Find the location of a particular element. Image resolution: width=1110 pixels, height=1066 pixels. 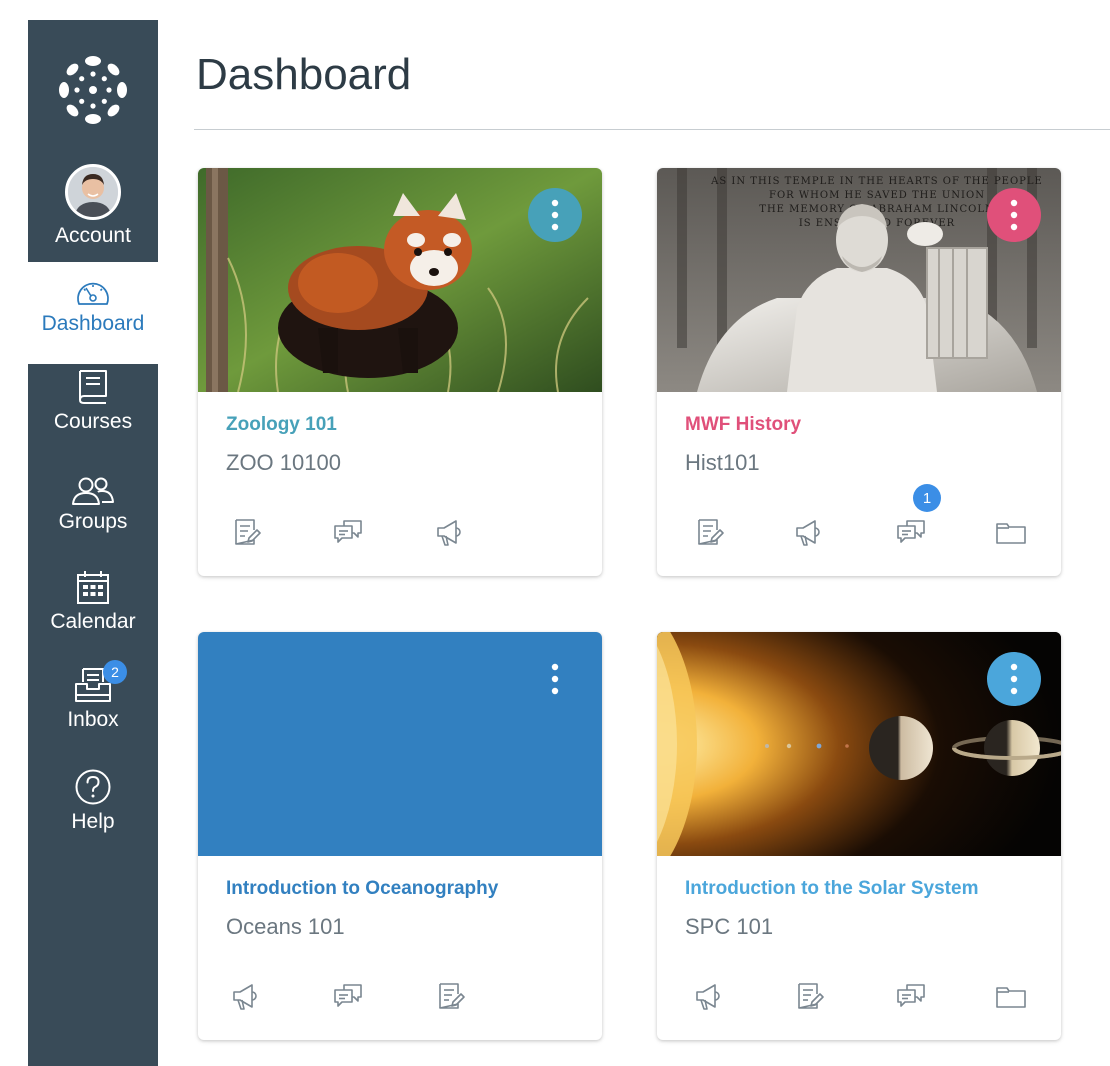

course-title: Introduction to Oceanography is located at coordinates (362, 889).